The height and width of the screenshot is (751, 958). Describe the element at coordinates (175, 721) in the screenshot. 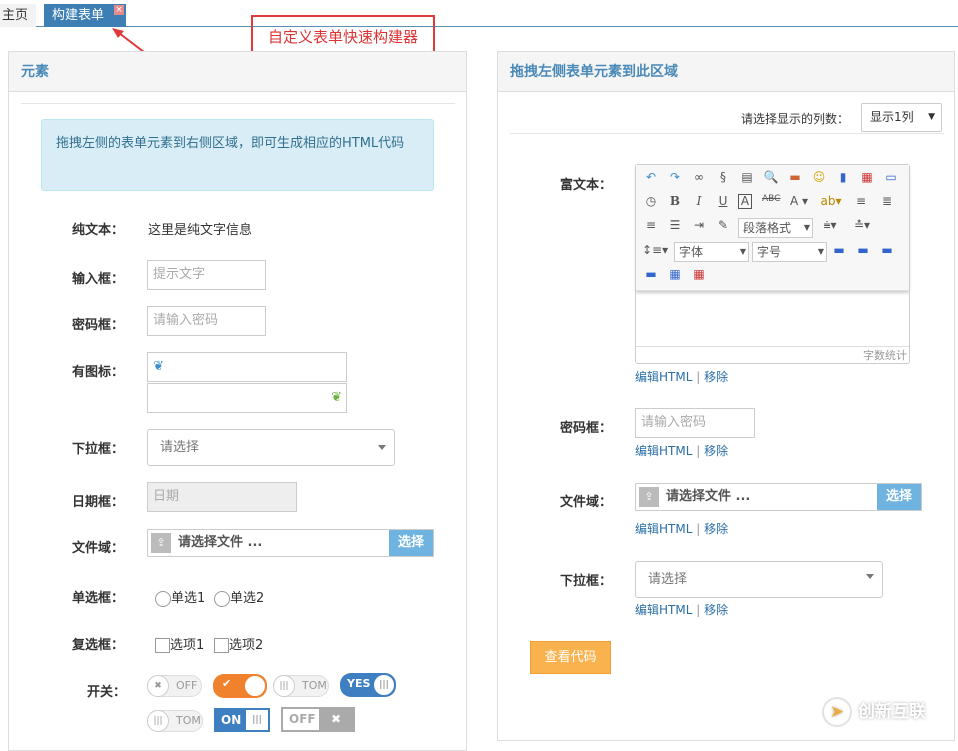

I see `switch-tom-2: ||| TOM` at that location.